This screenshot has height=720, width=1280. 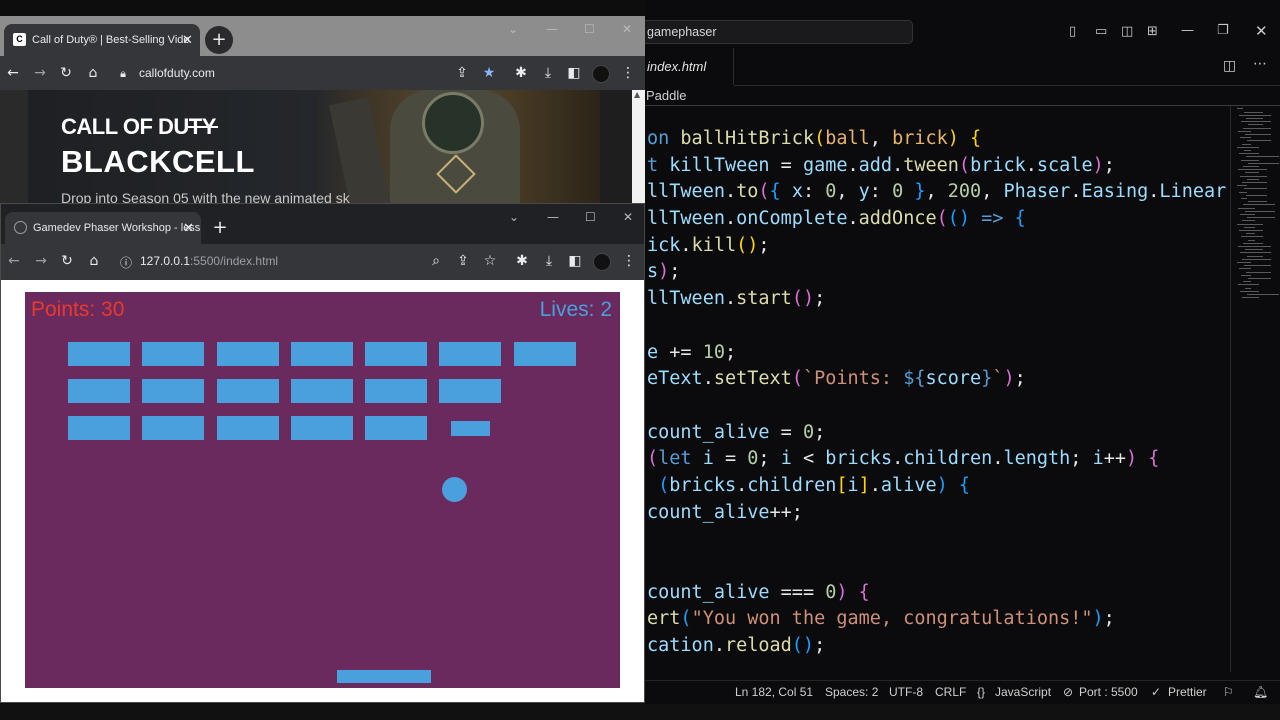 What do you see at coordinates (489, 73) in the screenshot?
I see `bookmark-star-icon: ★` at bounding box center [489, 73].